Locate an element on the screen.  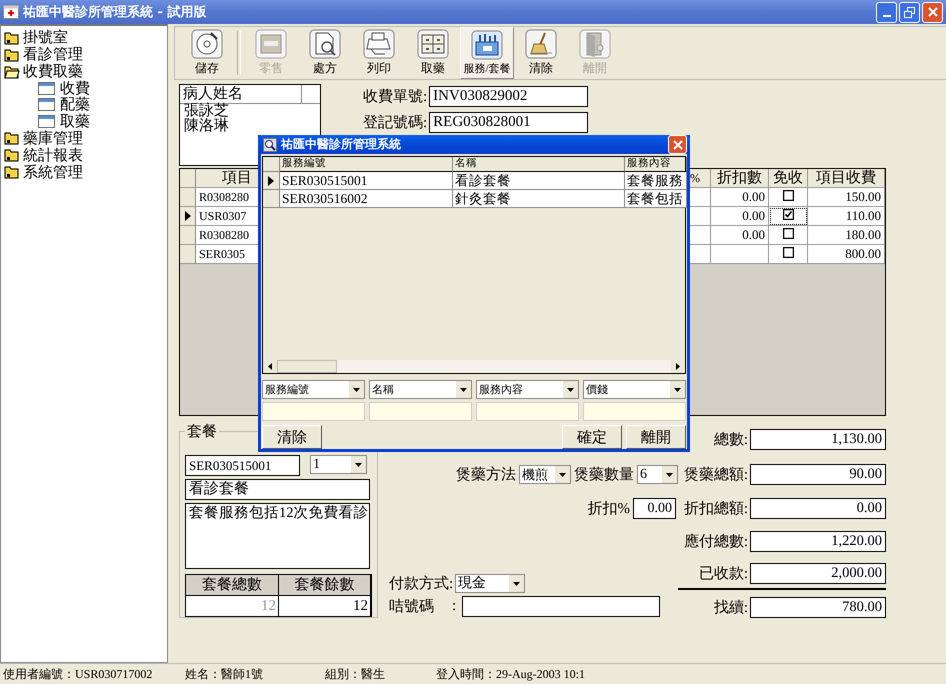
dialog-button: 離開 is located at coordinates (656, 437).